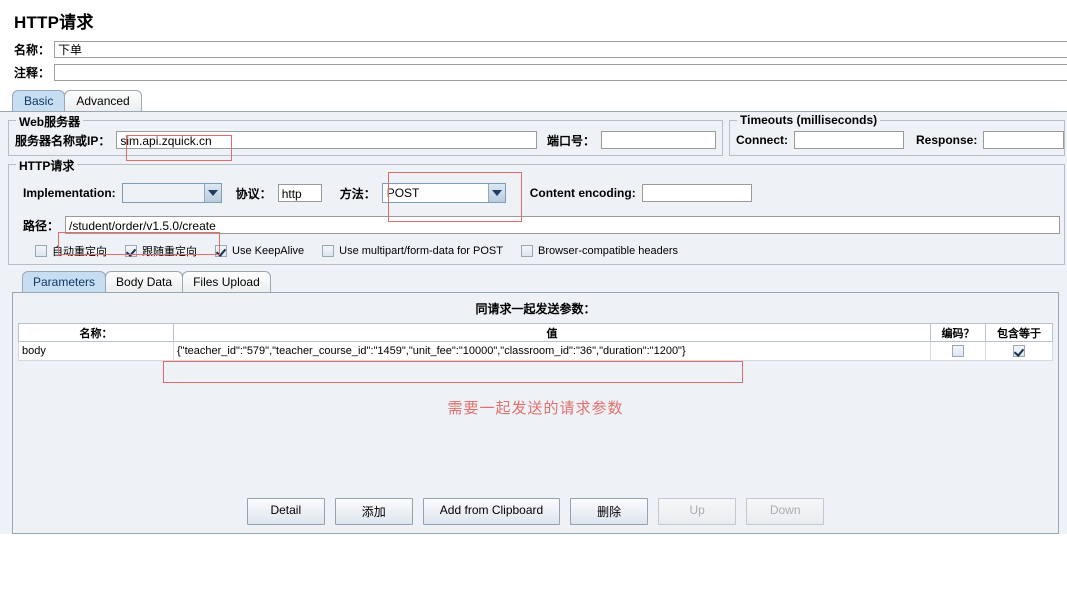 The width and height of the screenshot is (1067, 599). What do you see at coordinates (64, 281) in the screenshot?
I see `tab-parameters: Parameters` at bounding box center [64, 281].